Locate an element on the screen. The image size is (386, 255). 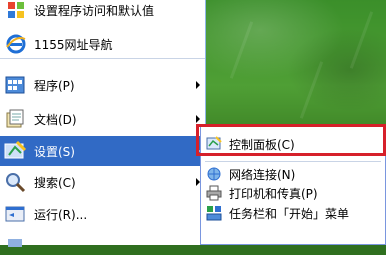
pinned-item-browser: 1155网址导航 is located at coordinates (102, 44).